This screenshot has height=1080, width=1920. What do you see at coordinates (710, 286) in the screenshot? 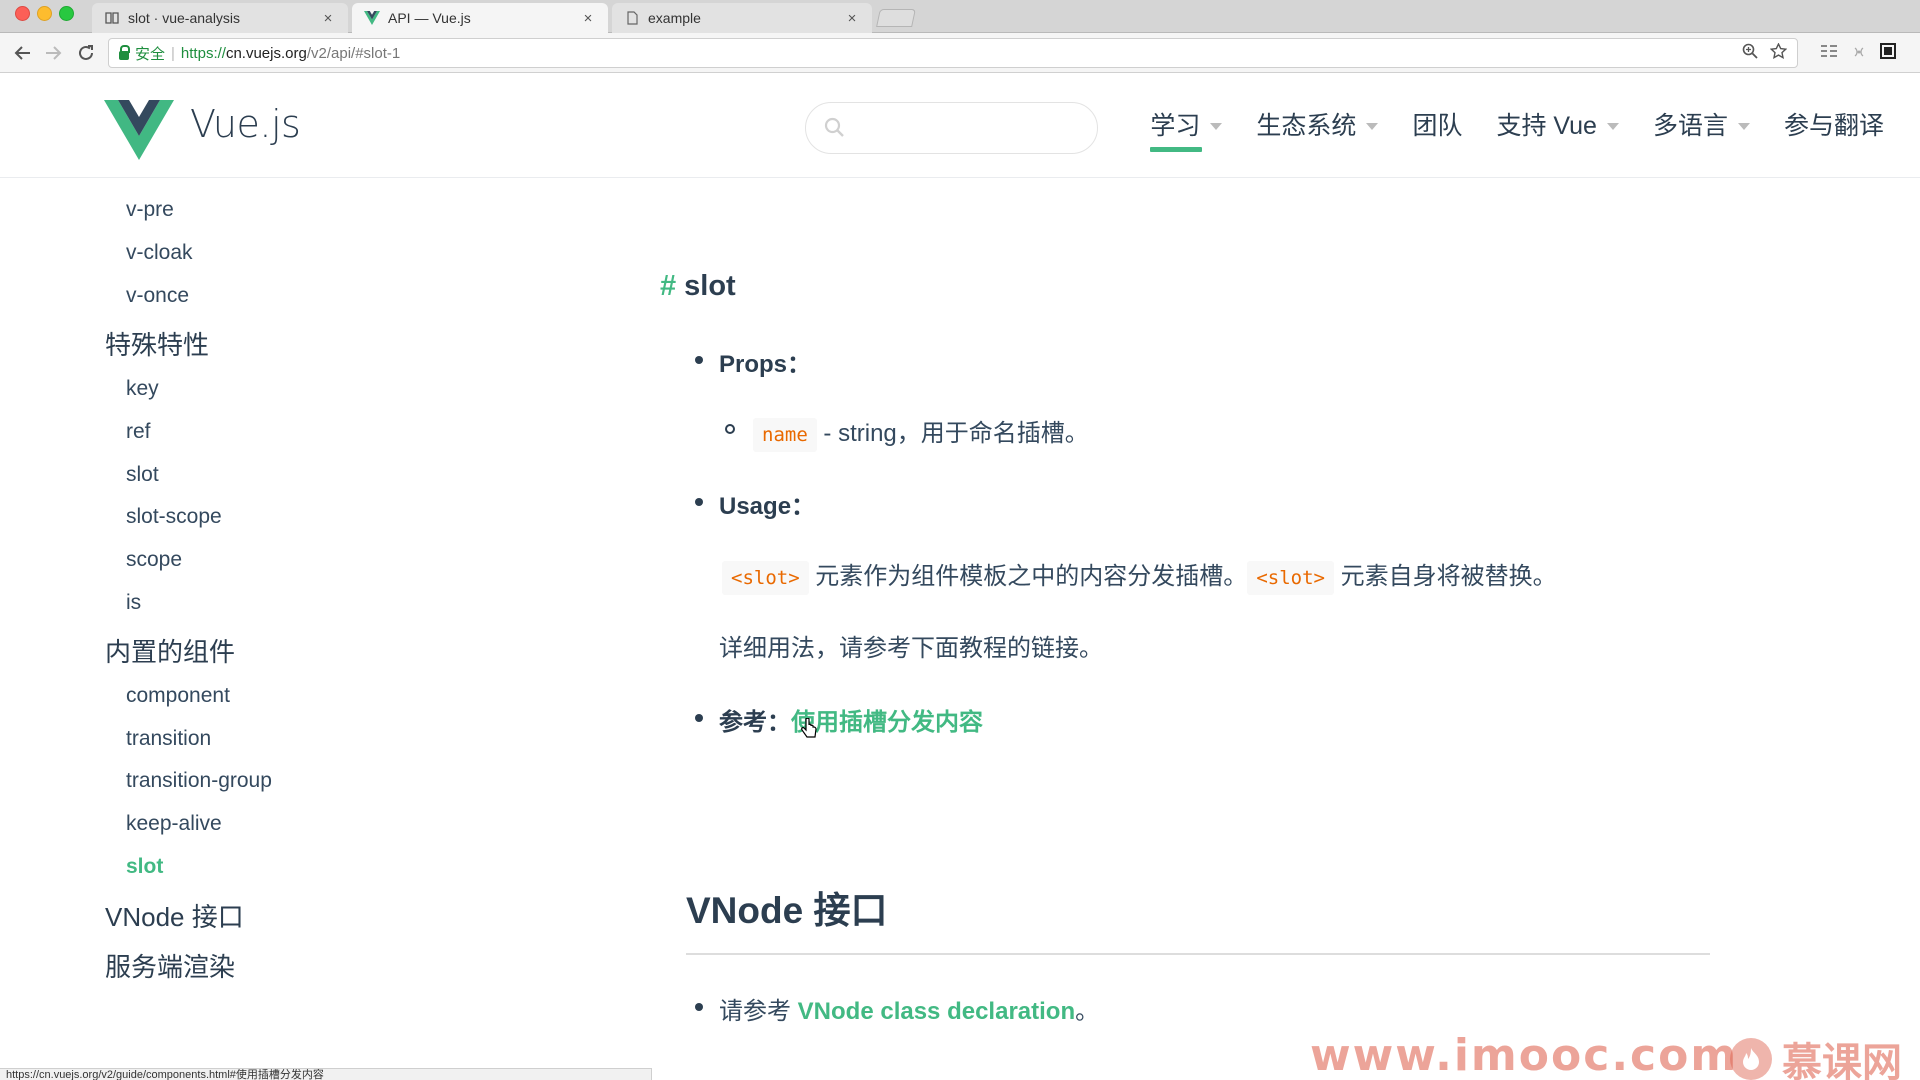
I see `heading-text: slot` at bounding box center [710, 286].